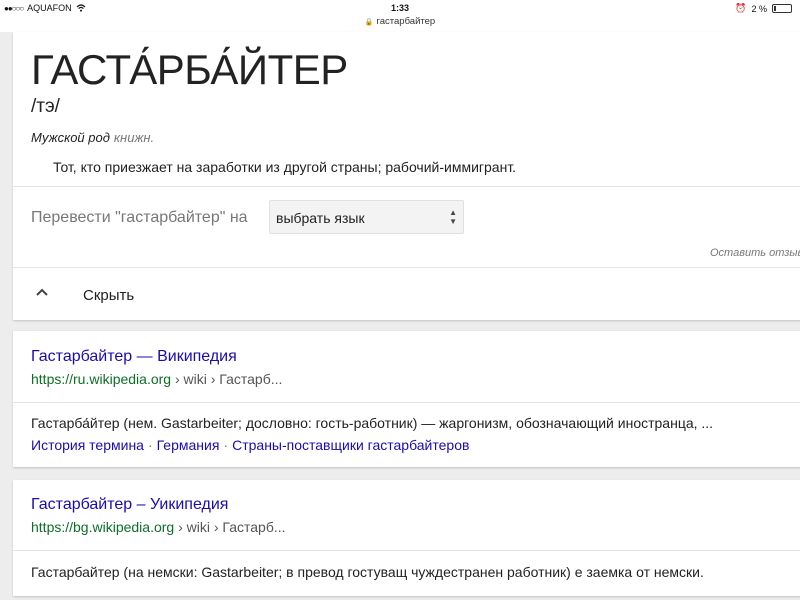 This screenshot has width=800, height=600. Describe the element at coordinates (399, 8) in the screenshot. I see `clock: 1:33` at that location.